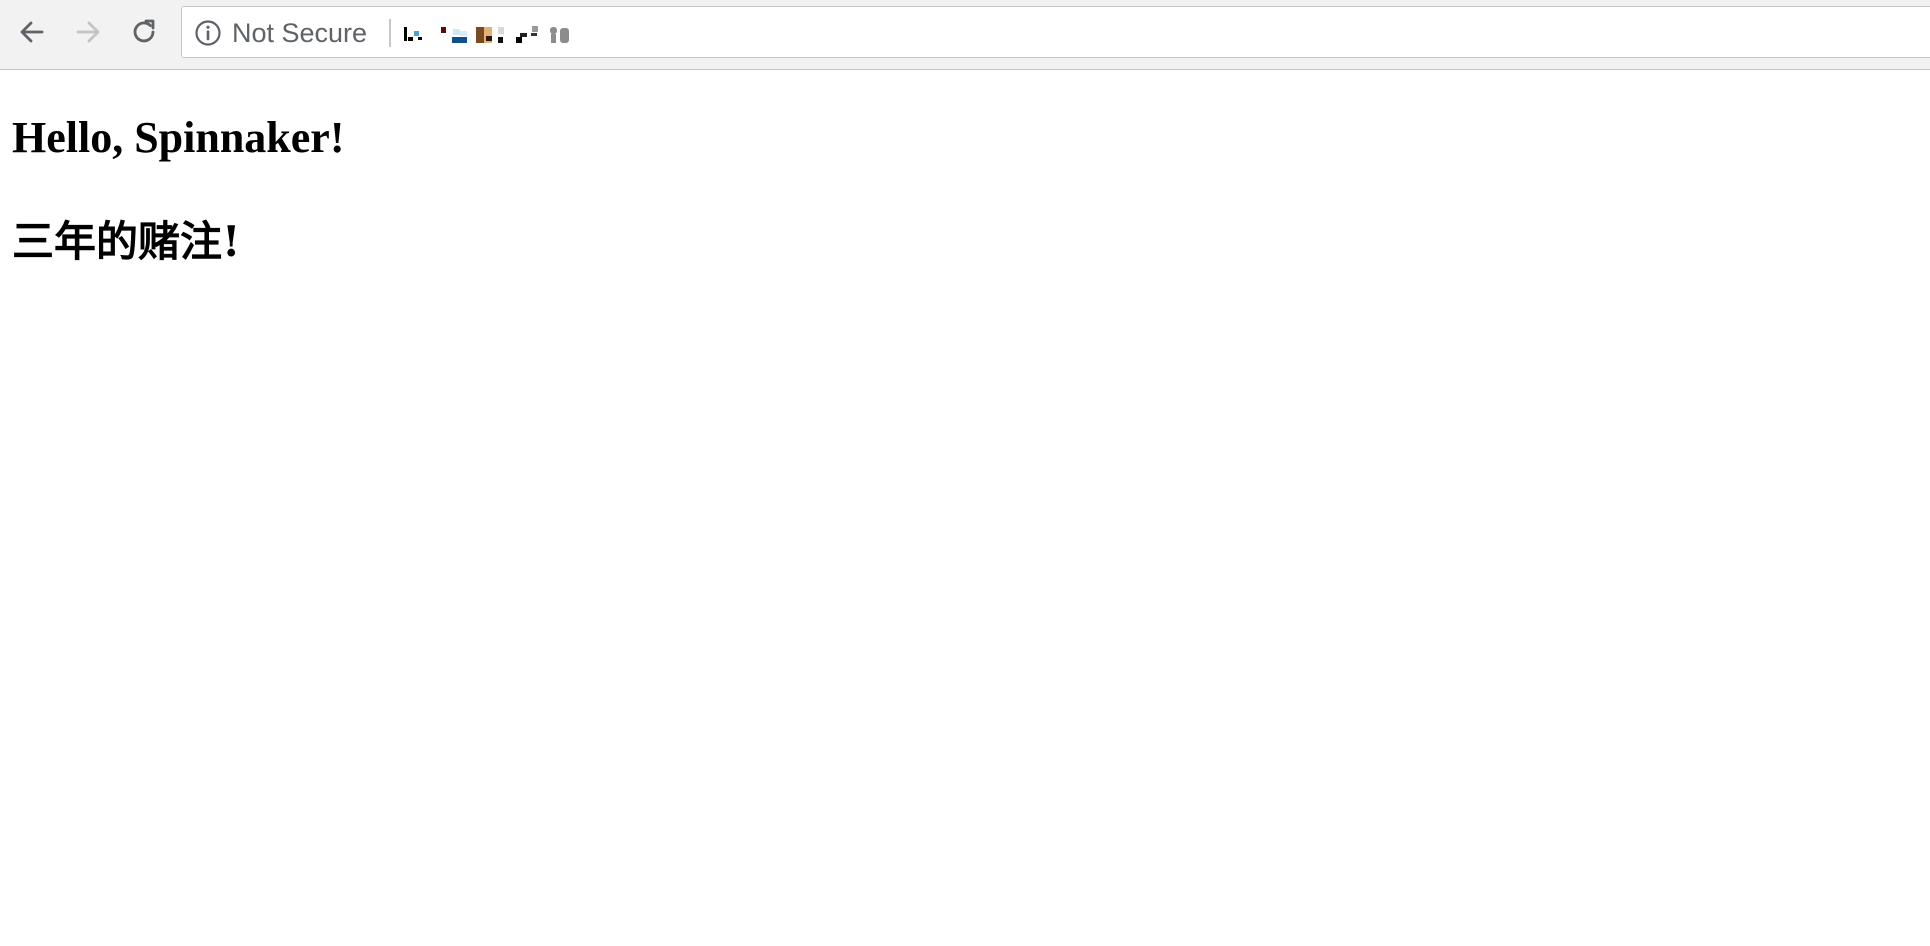 The height and width of the screenshot is (946, 1930). I want to click on address-bar: Not Secure, so click(1055, 32).